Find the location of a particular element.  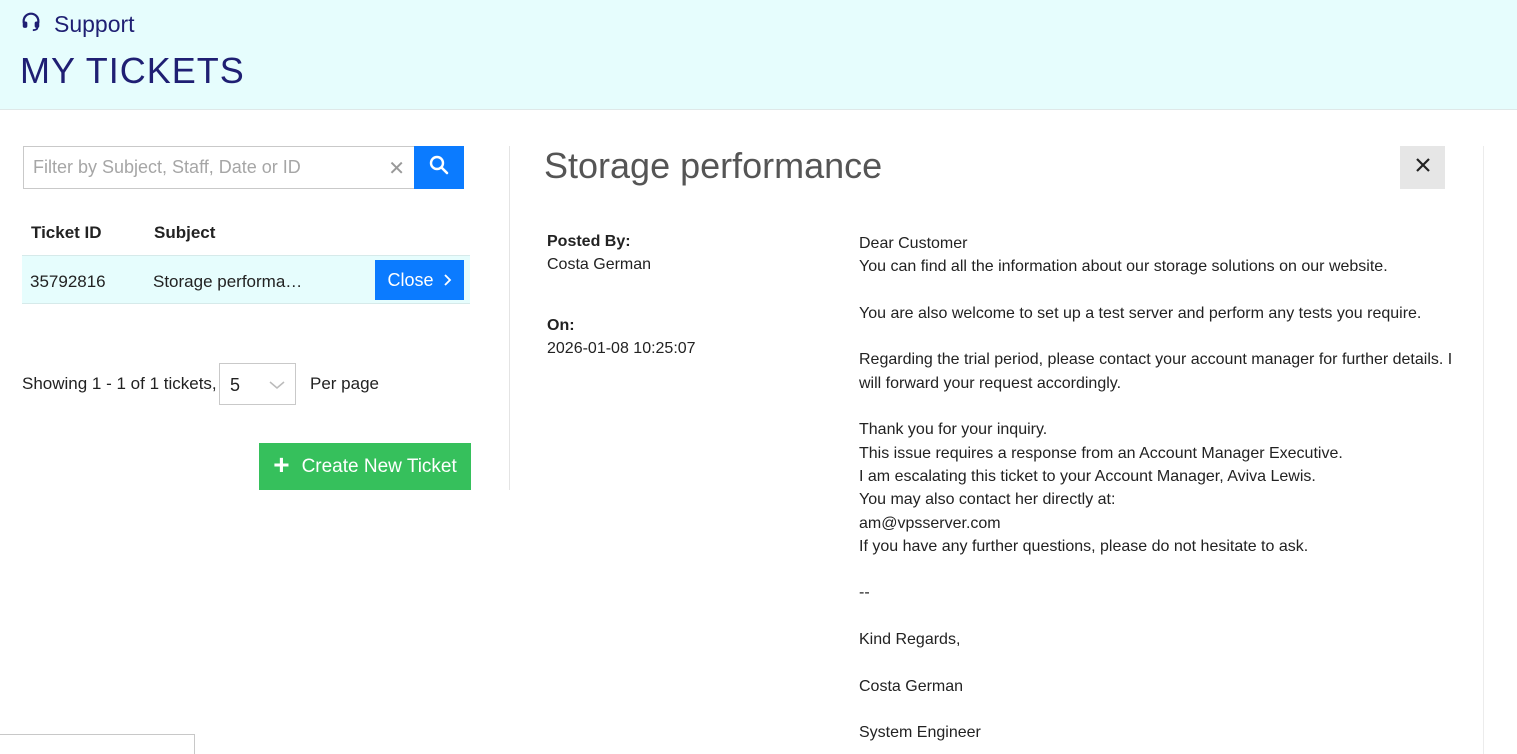

message-line: You may also contact her directly at: is located at coordinates (987, 500).